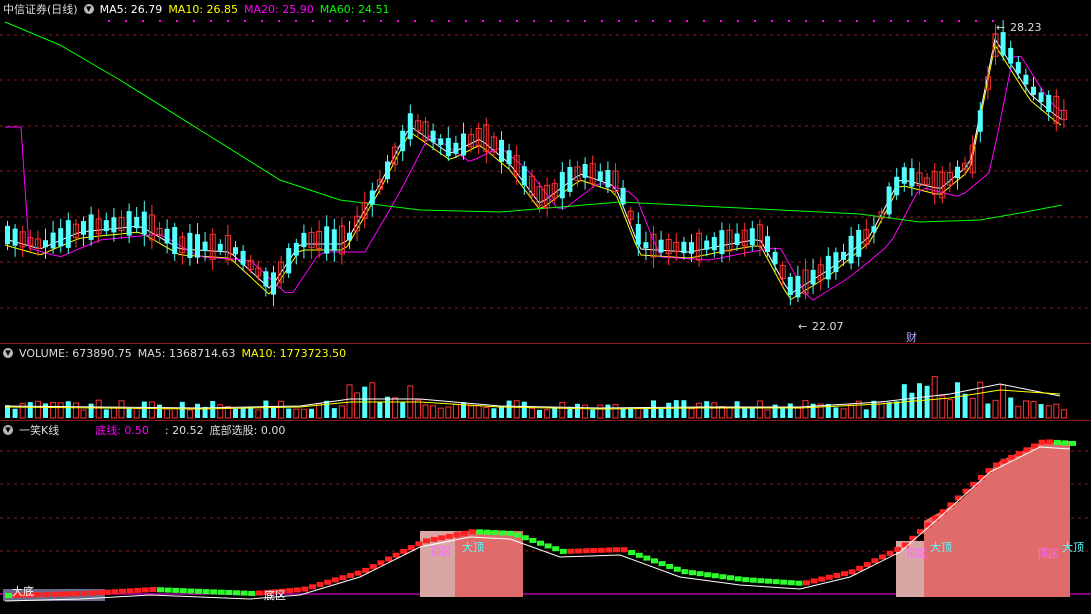  Describe the element at coordinates (917, 553) in the screenshot. I see `top-zone-tag-2: 顶区` at that location.